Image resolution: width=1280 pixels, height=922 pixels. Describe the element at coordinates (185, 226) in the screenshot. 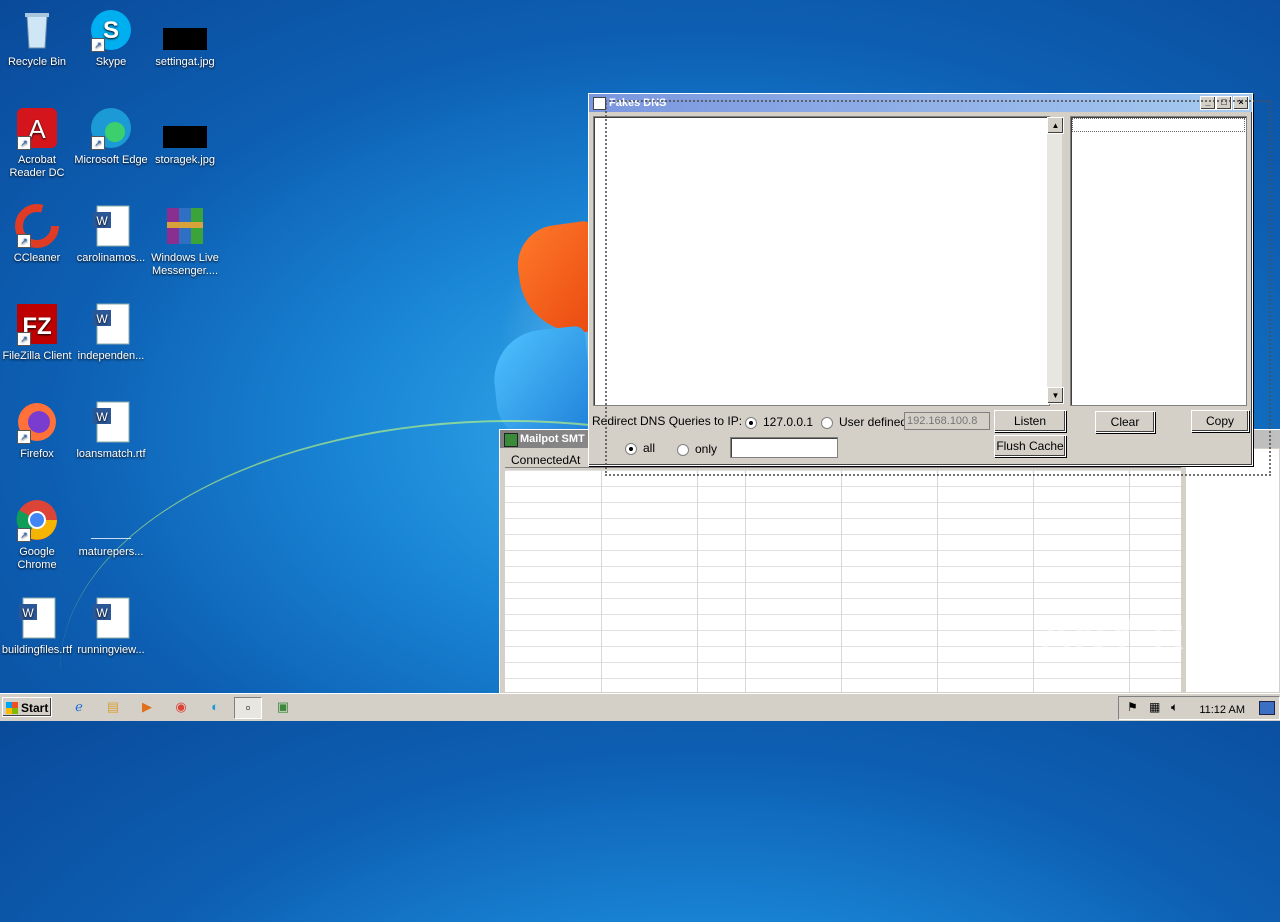

I see `winrar-archive-icon` at that location.